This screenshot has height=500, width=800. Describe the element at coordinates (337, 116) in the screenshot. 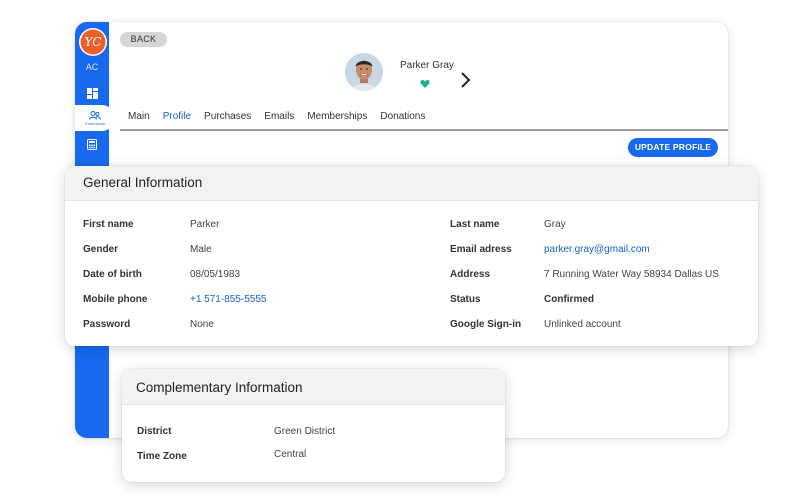

I see `tab-memberships: Memberships` at that location.